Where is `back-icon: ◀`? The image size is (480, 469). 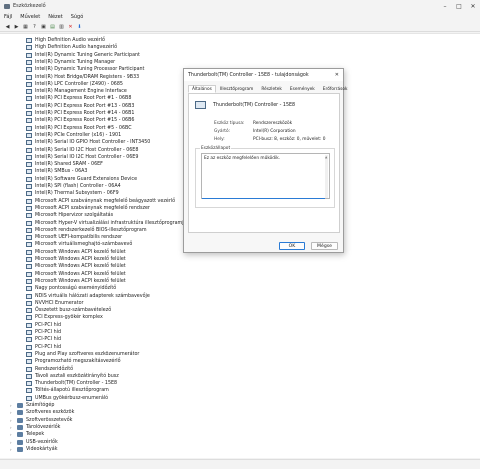 back-icon: ◀ is located at coordinates (7, 26).